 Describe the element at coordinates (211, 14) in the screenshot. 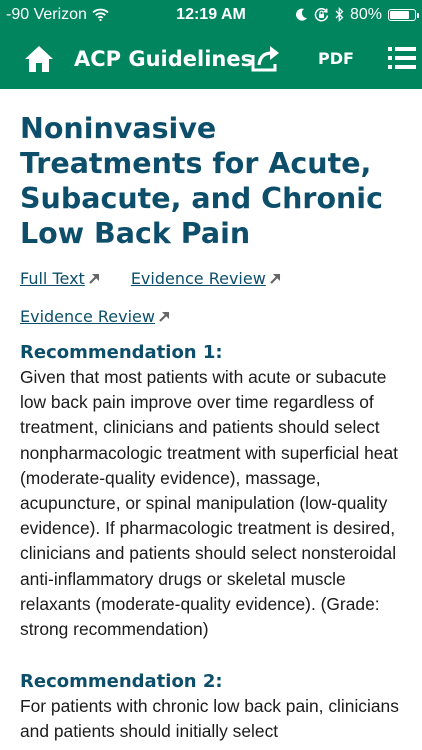

I see `status-bar: -90 Verizon 12:19 AM 80%` at that location.